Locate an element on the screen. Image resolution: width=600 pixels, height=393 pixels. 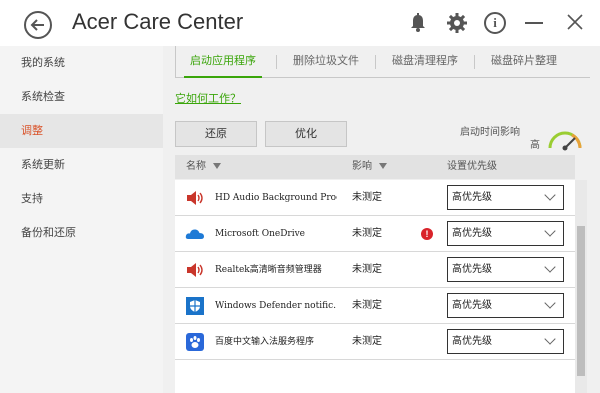
table-row: Windows Defender notific… 未测定 高优先级 is located at coordinates (375, 306).